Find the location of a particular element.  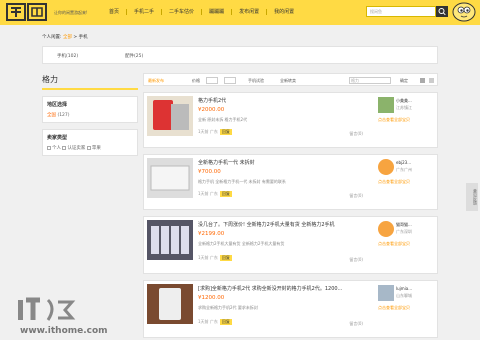

tagline: 让你的闲置游起来! is located at coordinates (71, 12).